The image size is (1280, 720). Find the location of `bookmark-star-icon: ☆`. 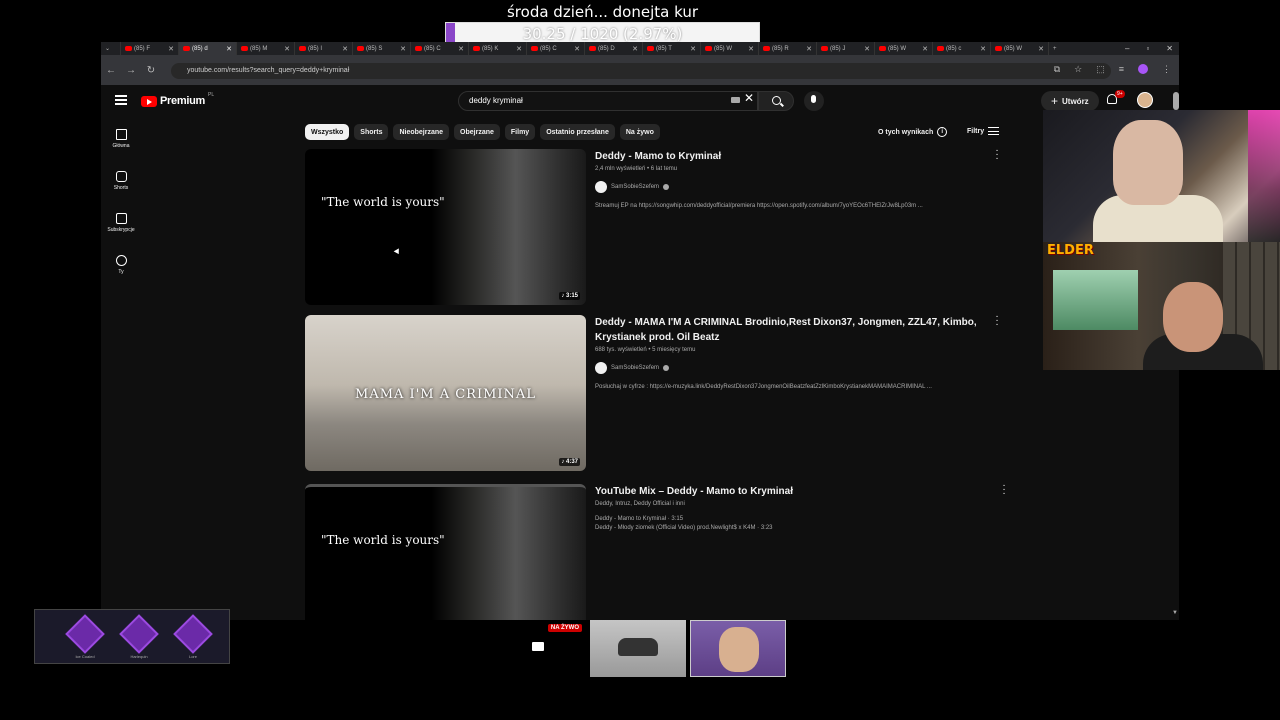

bookmark-star-icon: ☆ is located at coordinates (1078, 69).